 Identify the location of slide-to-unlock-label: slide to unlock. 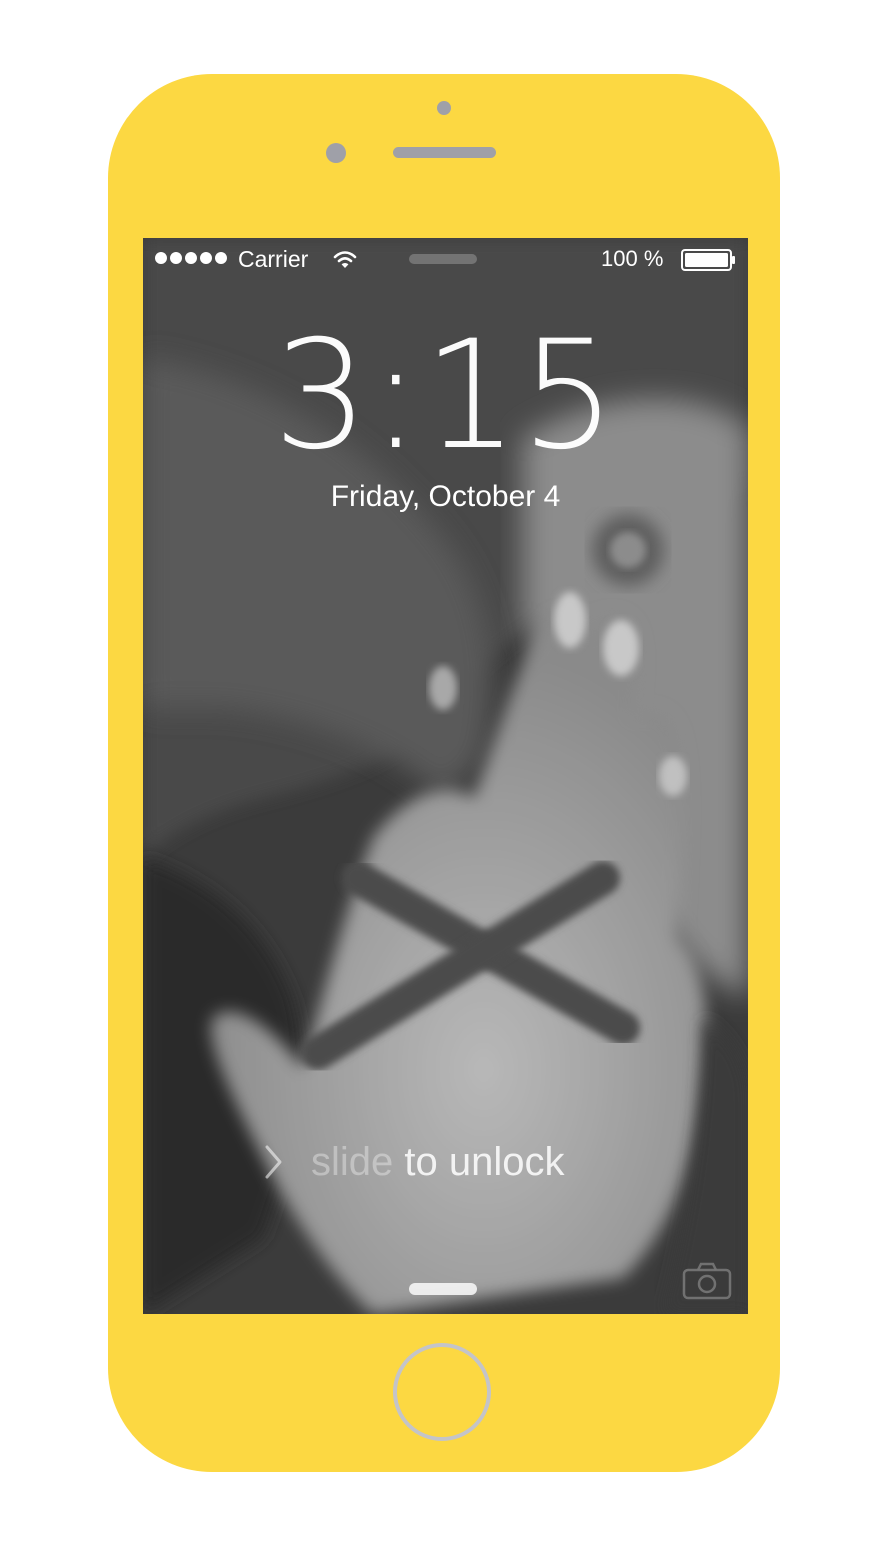
(438, 1161).